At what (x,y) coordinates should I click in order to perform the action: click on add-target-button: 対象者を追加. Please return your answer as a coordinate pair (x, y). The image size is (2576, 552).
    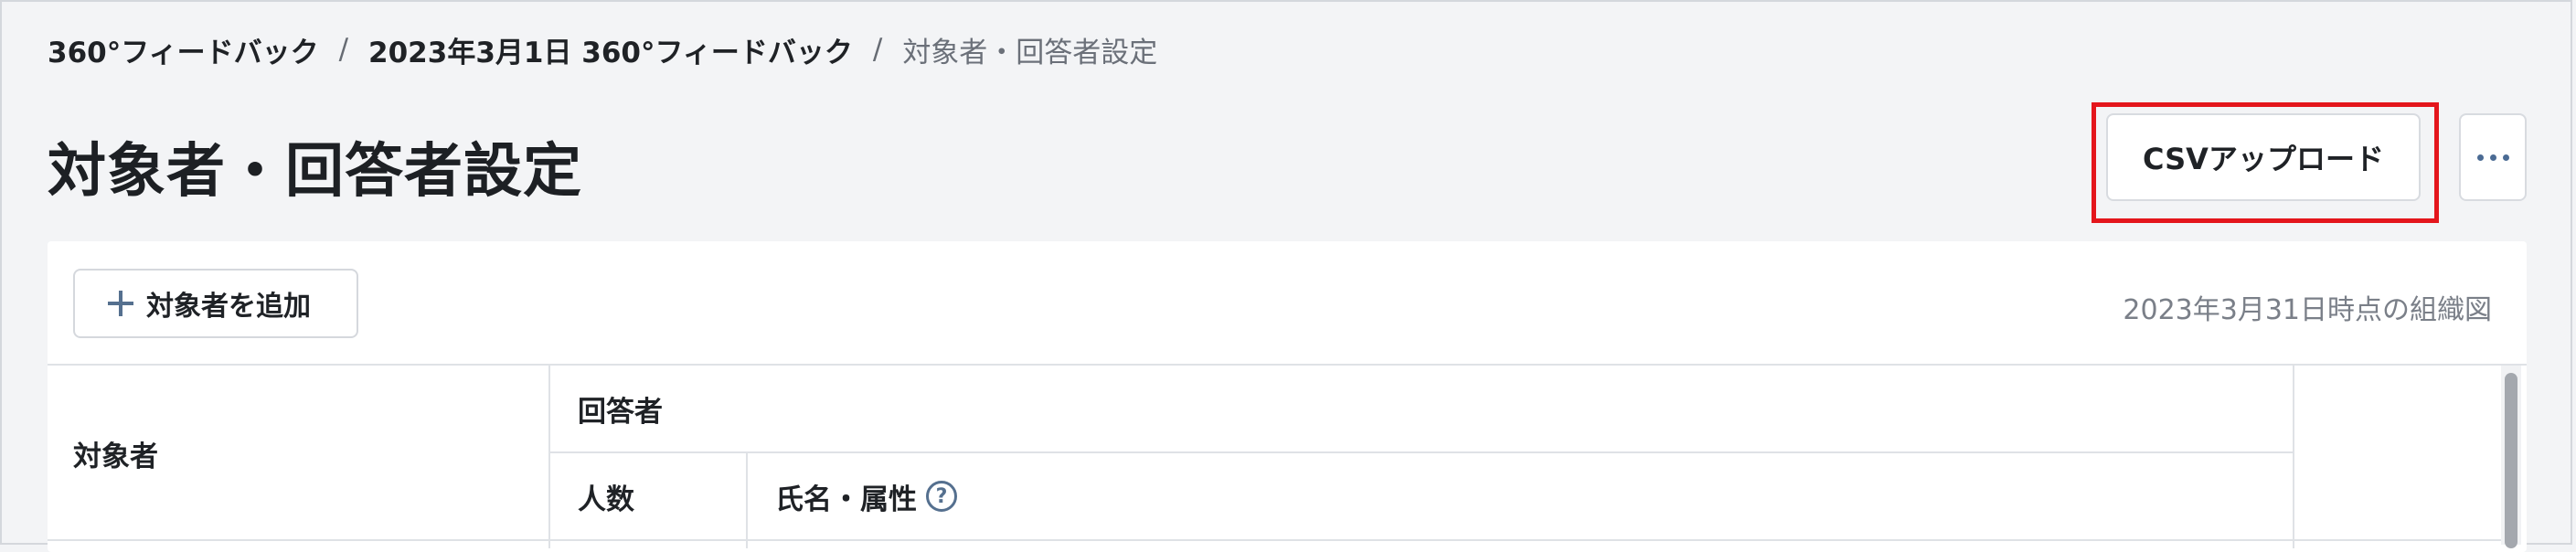
    Looking at the image, I should click on (215, 303).